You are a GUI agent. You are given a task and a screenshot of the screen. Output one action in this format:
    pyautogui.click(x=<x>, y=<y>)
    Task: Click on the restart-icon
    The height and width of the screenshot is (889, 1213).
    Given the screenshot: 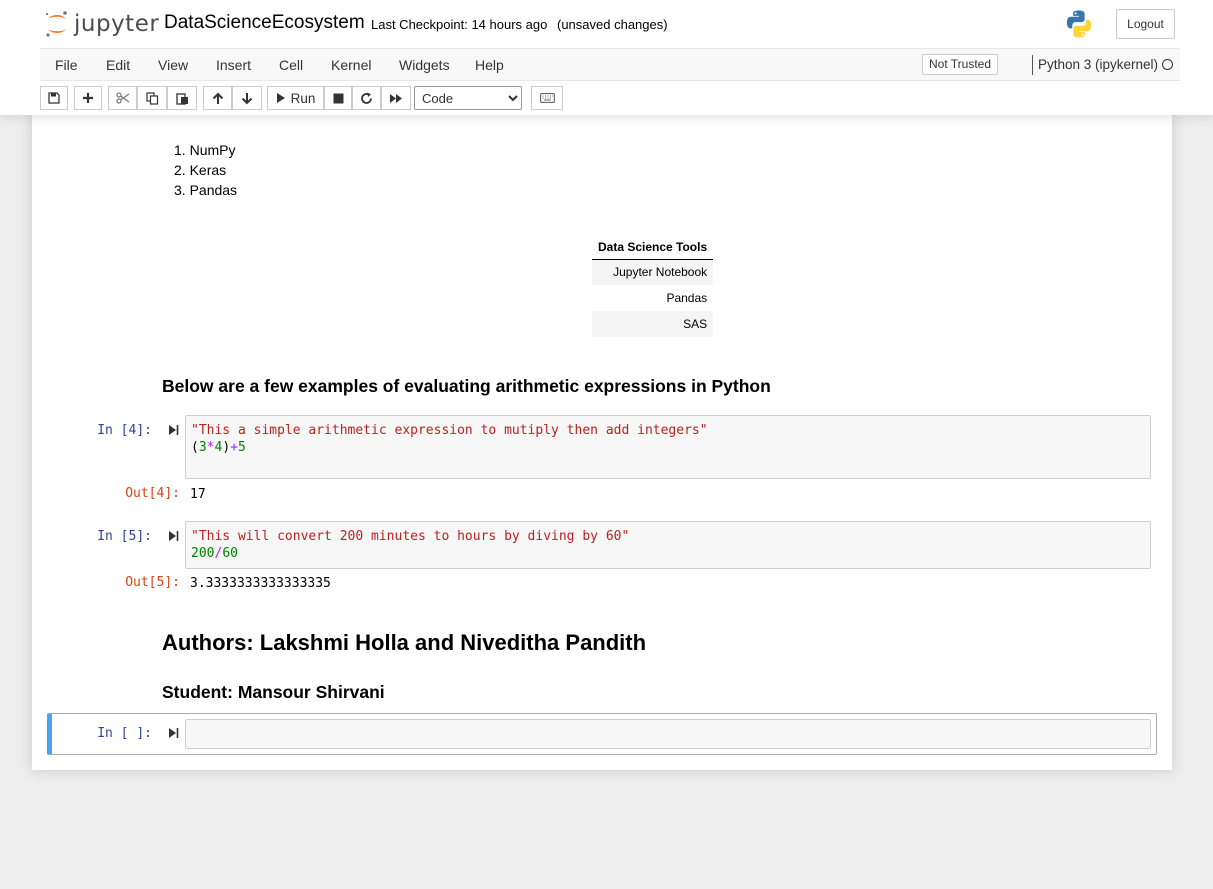 What is the action you would take?
    pyautogui.click(x=366, y=98)
    